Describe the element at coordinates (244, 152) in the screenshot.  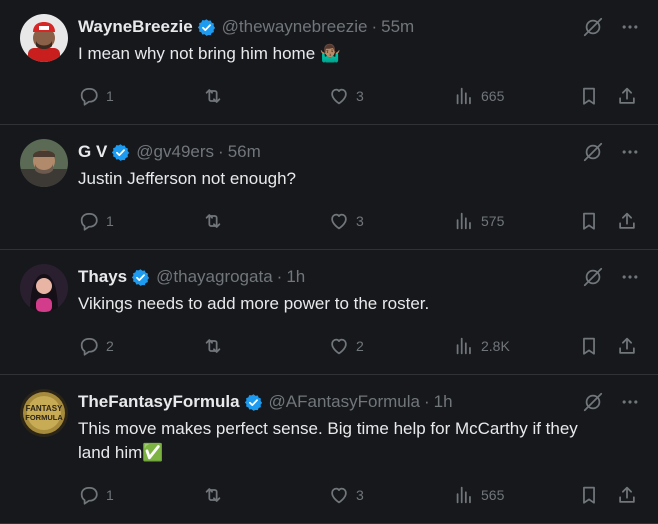
I see `timestamp: 56m` at that location.